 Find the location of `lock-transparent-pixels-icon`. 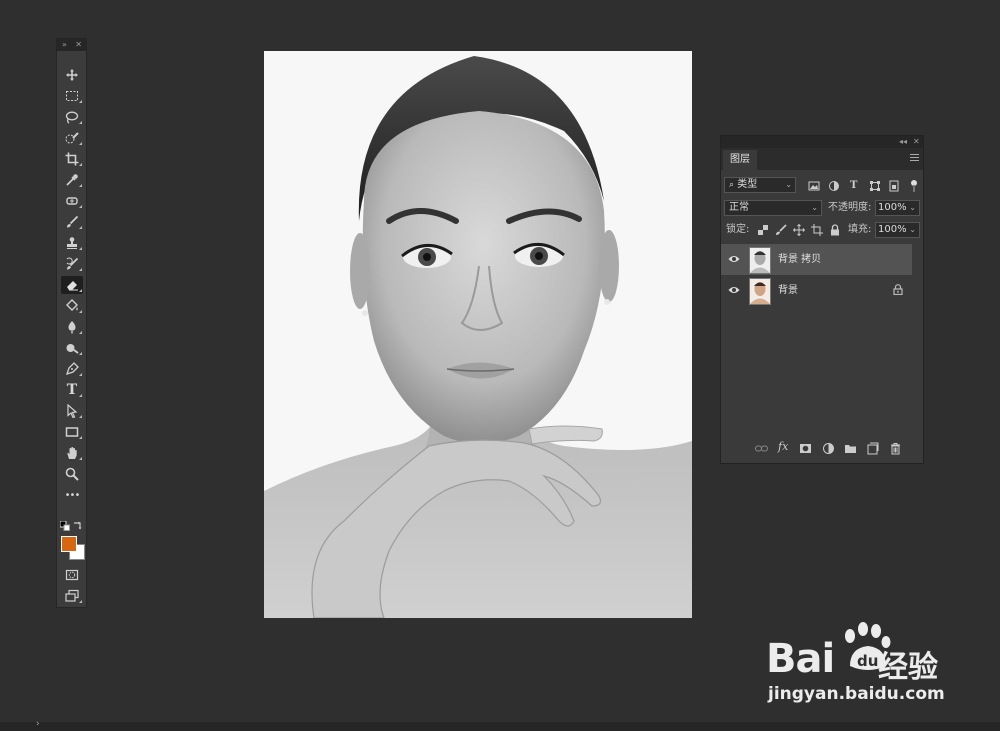

lock-transparent-pixels-icon is located at coordinates (763, 230).